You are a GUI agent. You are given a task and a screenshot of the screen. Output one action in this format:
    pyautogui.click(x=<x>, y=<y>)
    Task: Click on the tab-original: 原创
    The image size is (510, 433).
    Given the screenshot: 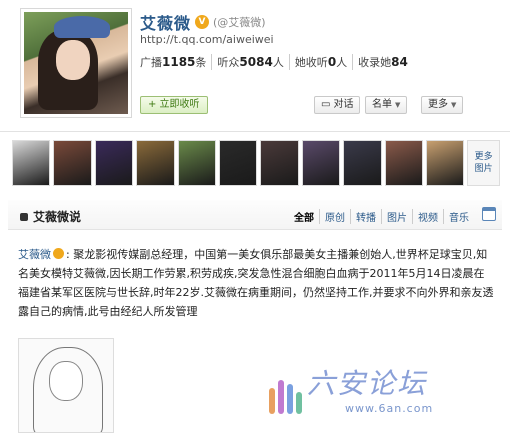 What is the action you would take?
    pyautogui.click(x=334, y=216)
    